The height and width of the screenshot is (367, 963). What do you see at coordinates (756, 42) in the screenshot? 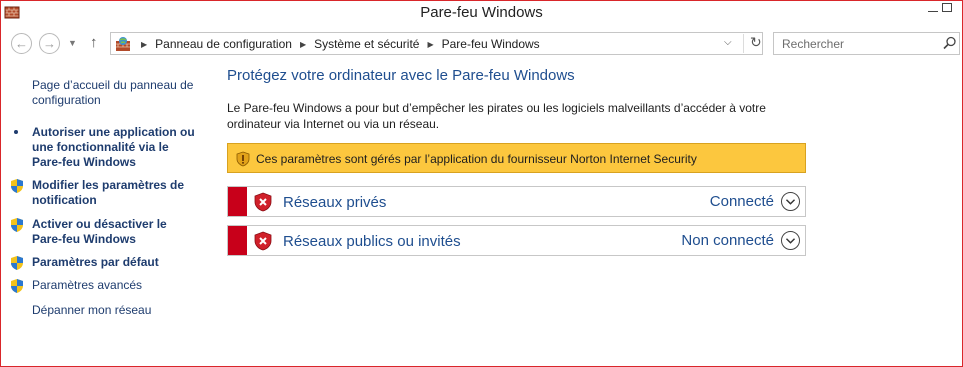
I see `refresh-icon: ↻` at bounding box center [756, 42].